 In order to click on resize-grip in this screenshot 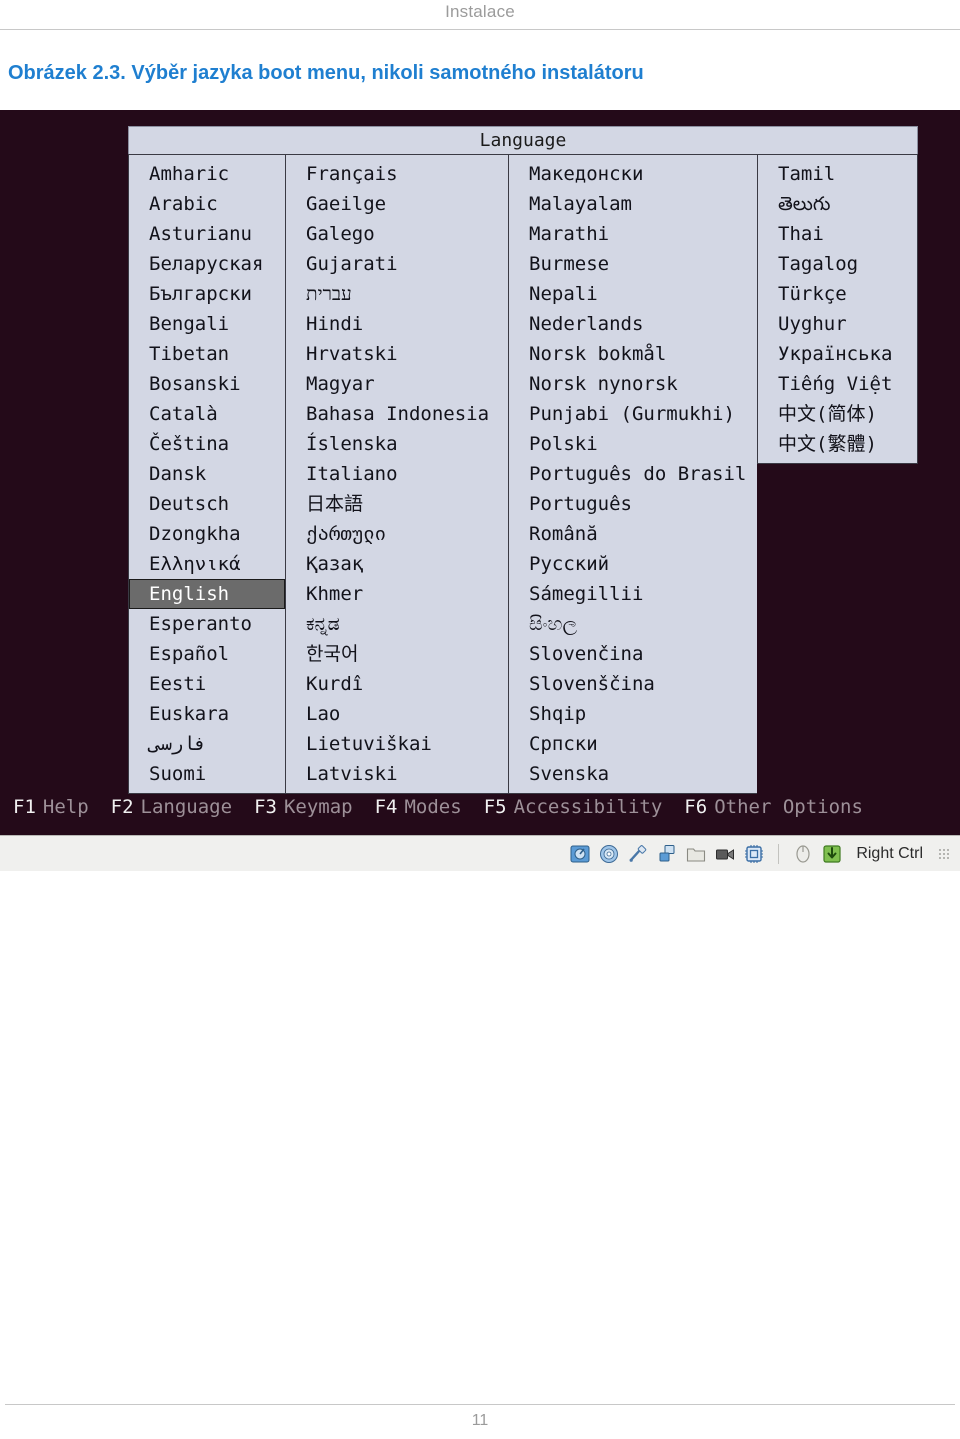, I will do `click(944, 853)`.